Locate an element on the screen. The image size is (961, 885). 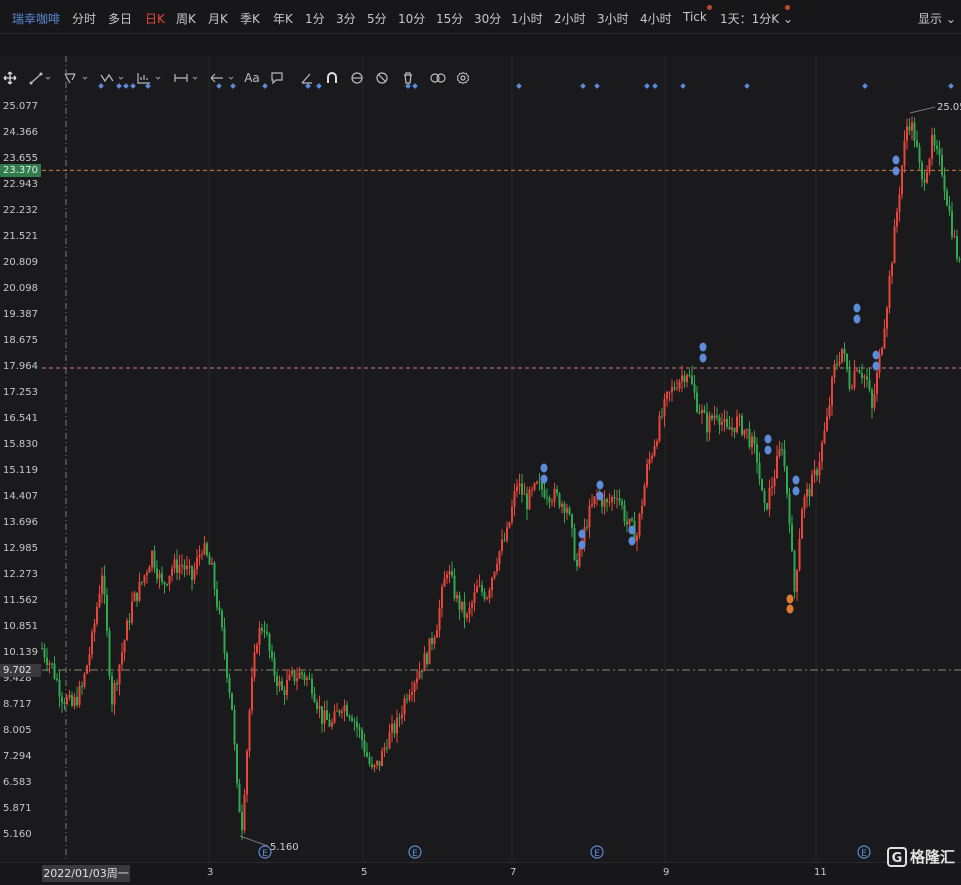
period-tab-tick: Tick is located at coordinates (695, 17).